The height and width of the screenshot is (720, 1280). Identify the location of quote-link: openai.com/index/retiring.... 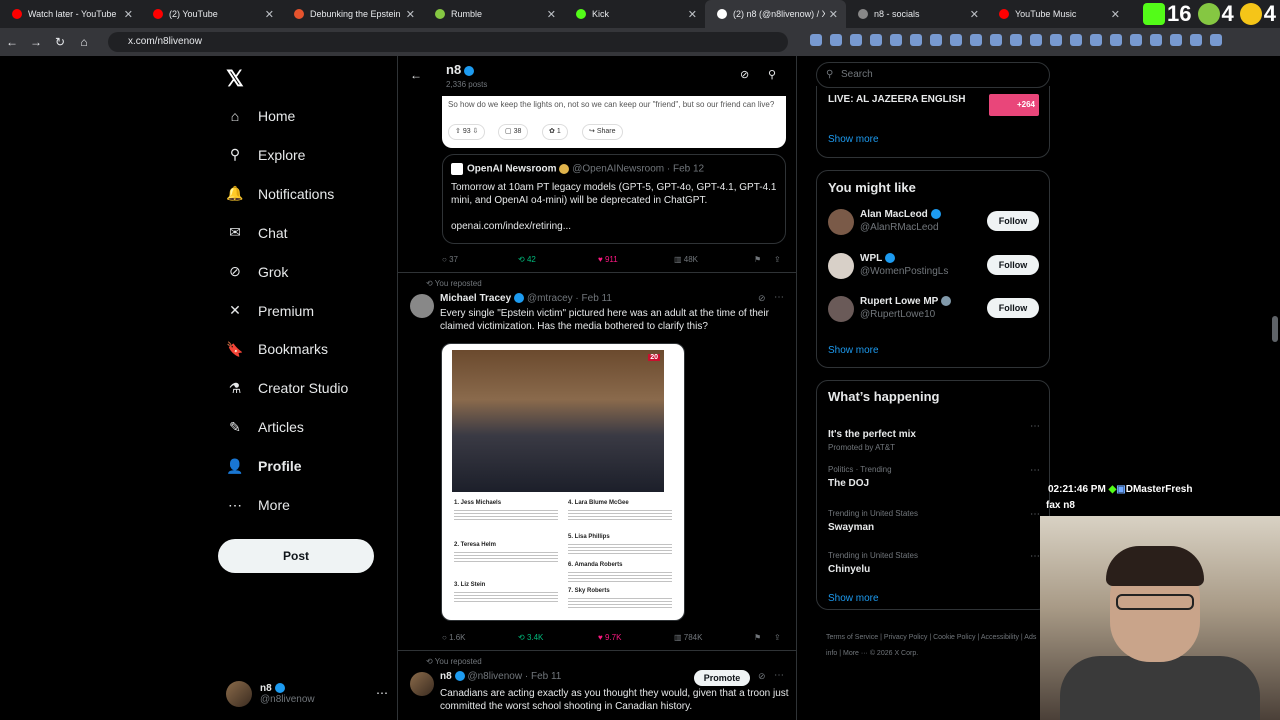
(511, 226).